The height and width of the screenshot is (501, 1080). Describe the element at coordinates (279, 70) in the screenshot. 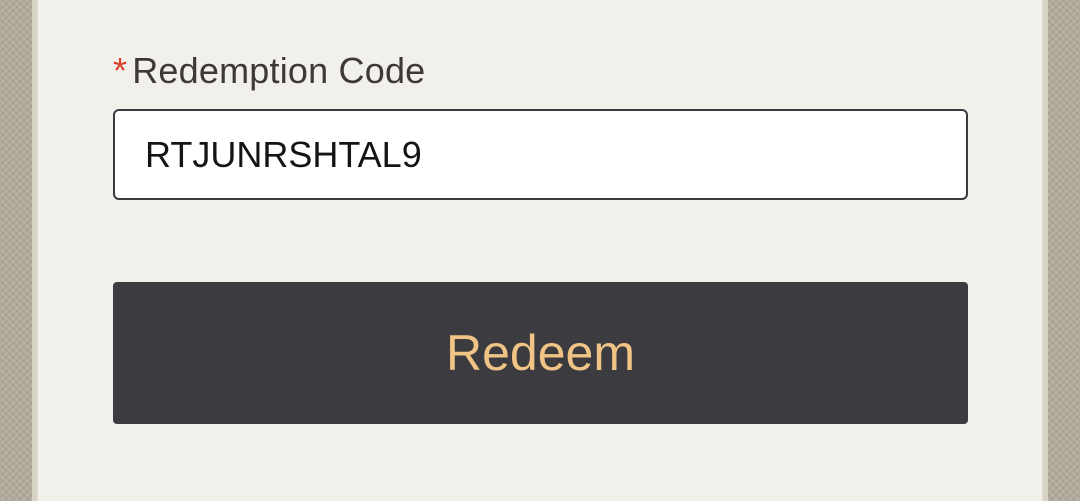

I see `redemption-code-label-text: Redemption Code` at that location.